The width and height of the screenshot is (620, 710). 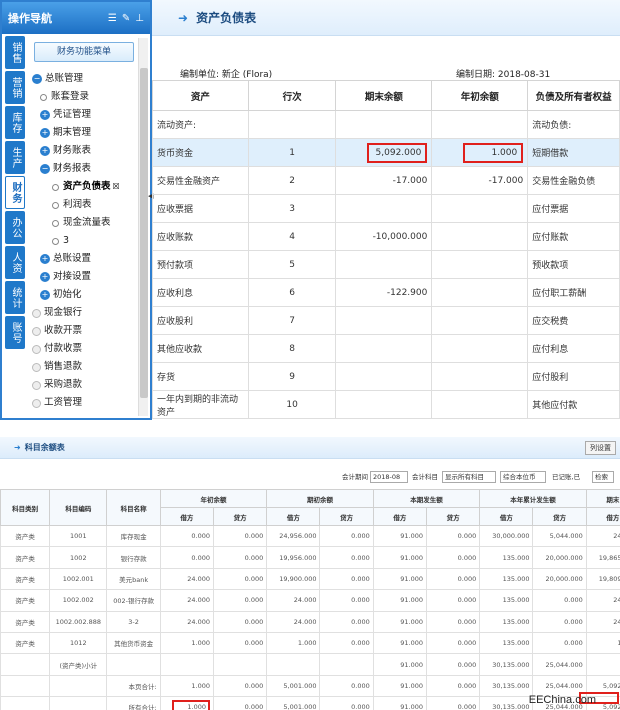 What do you see at coordinates (15, 192) in the screenshot?
I see `module-tab: 财务` at bounding box center [15, 192].